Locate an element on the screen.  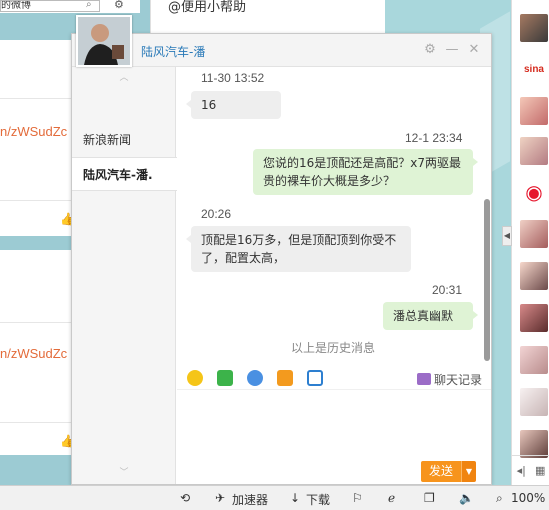
message-input is located at coordinates (334, 425).